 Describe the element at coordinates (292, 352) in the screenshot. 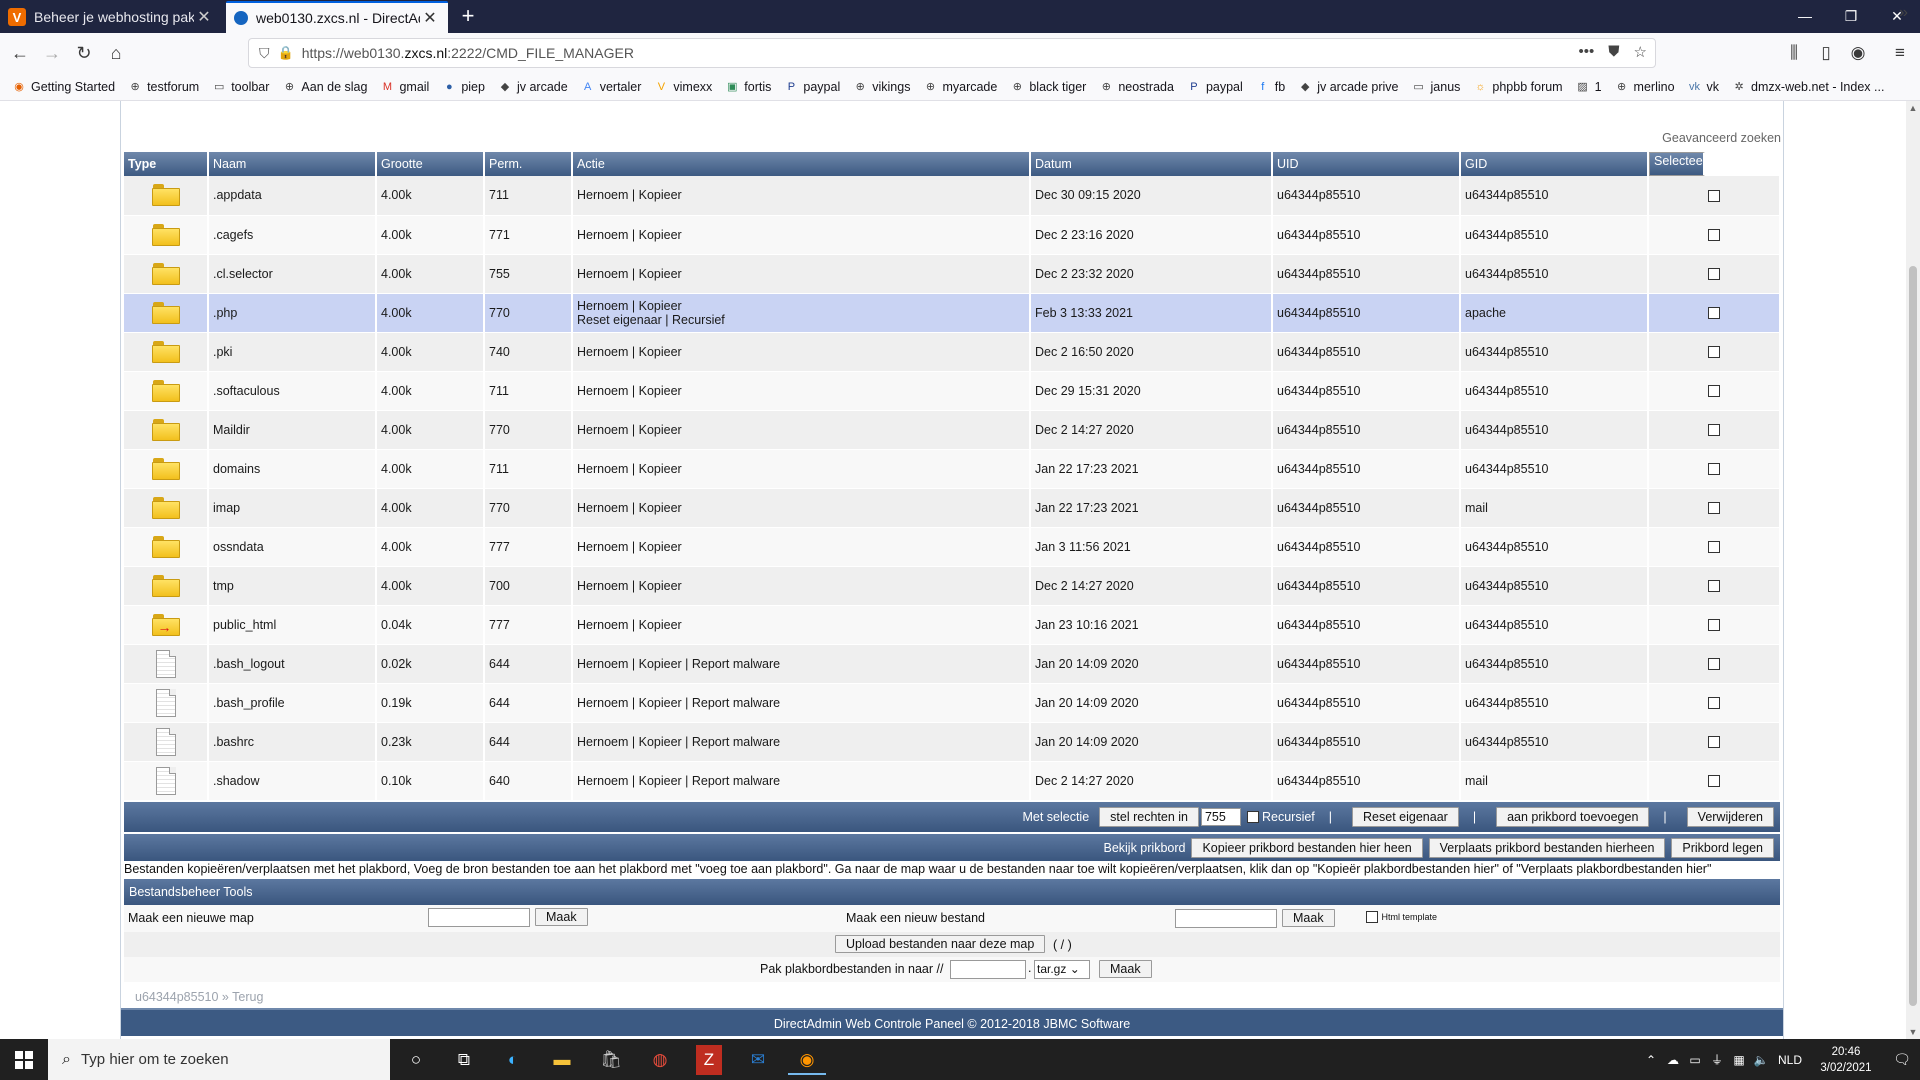

I see `file-name-link: .pki` at that location.